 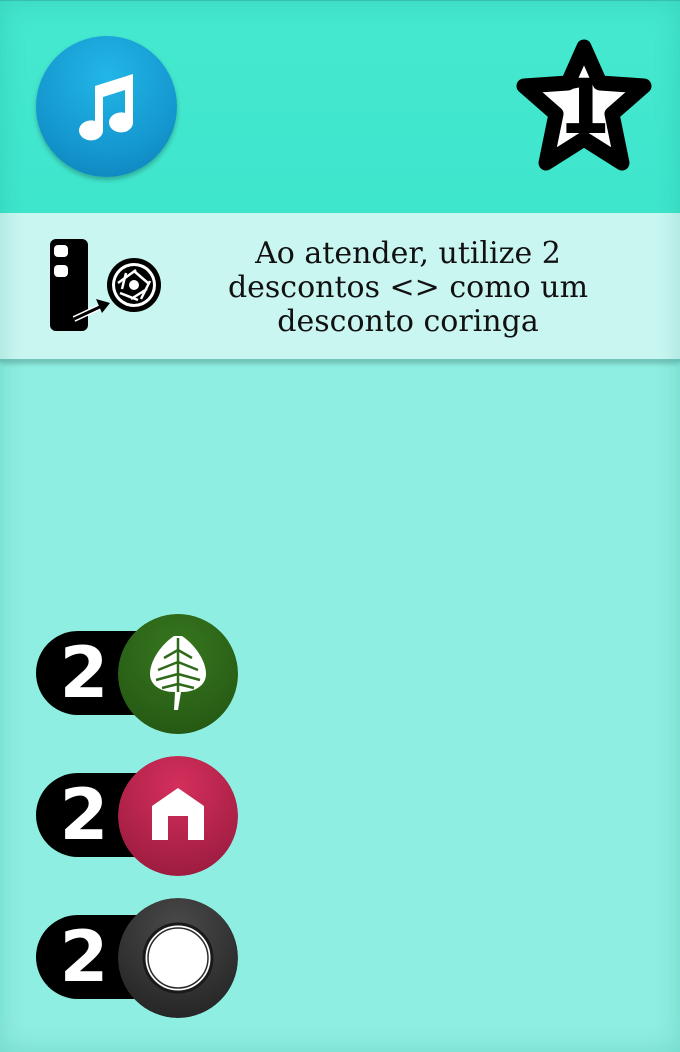 I want to click on level-badge: 1, so click(x=584, y=107).